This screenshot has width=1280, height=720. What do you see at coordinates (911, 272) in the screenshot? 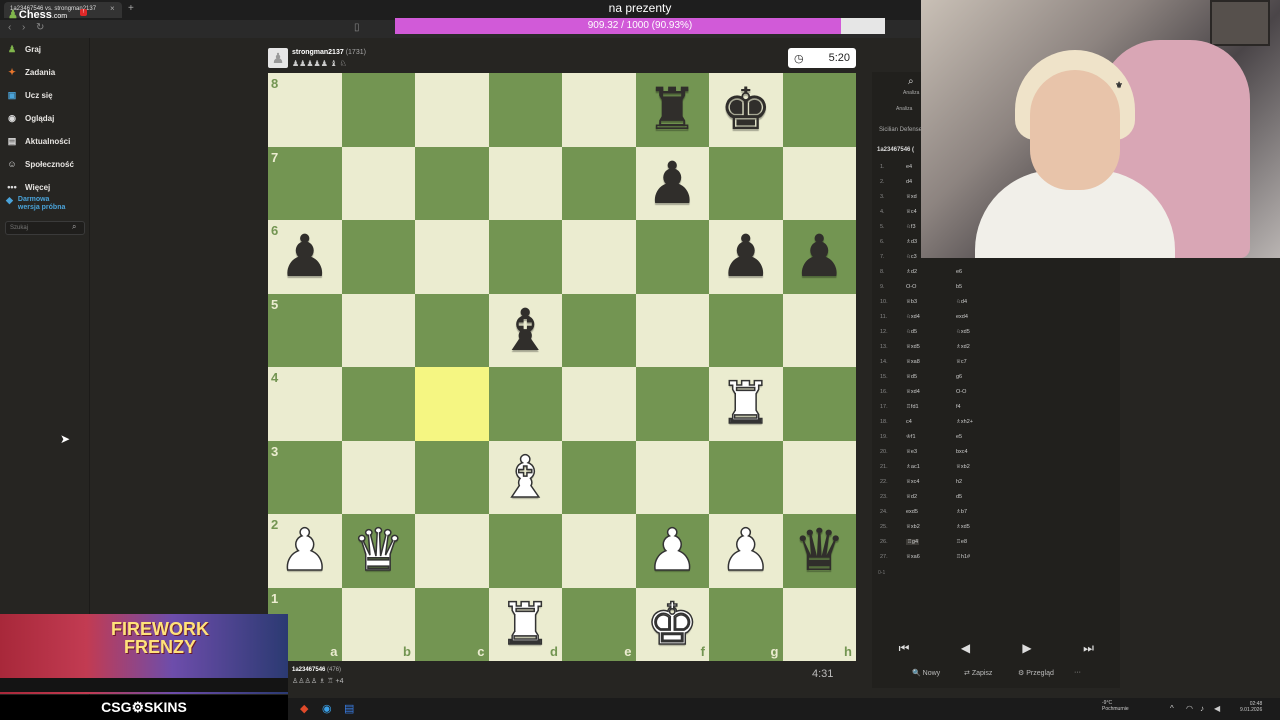
I see `white-move: ♗d2` at bounding box center [911, 272].